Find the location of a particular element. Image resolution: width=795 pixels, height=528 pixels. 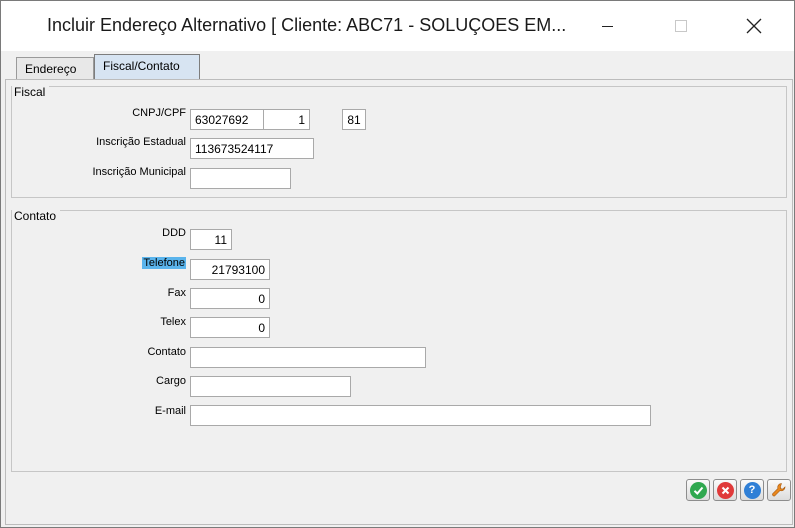

im-label: Inscrição Municipal is located at coordinates (139, 172).